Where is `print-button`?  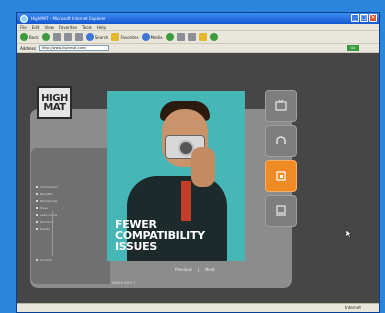
print-button is located at coordinates (191, 37).